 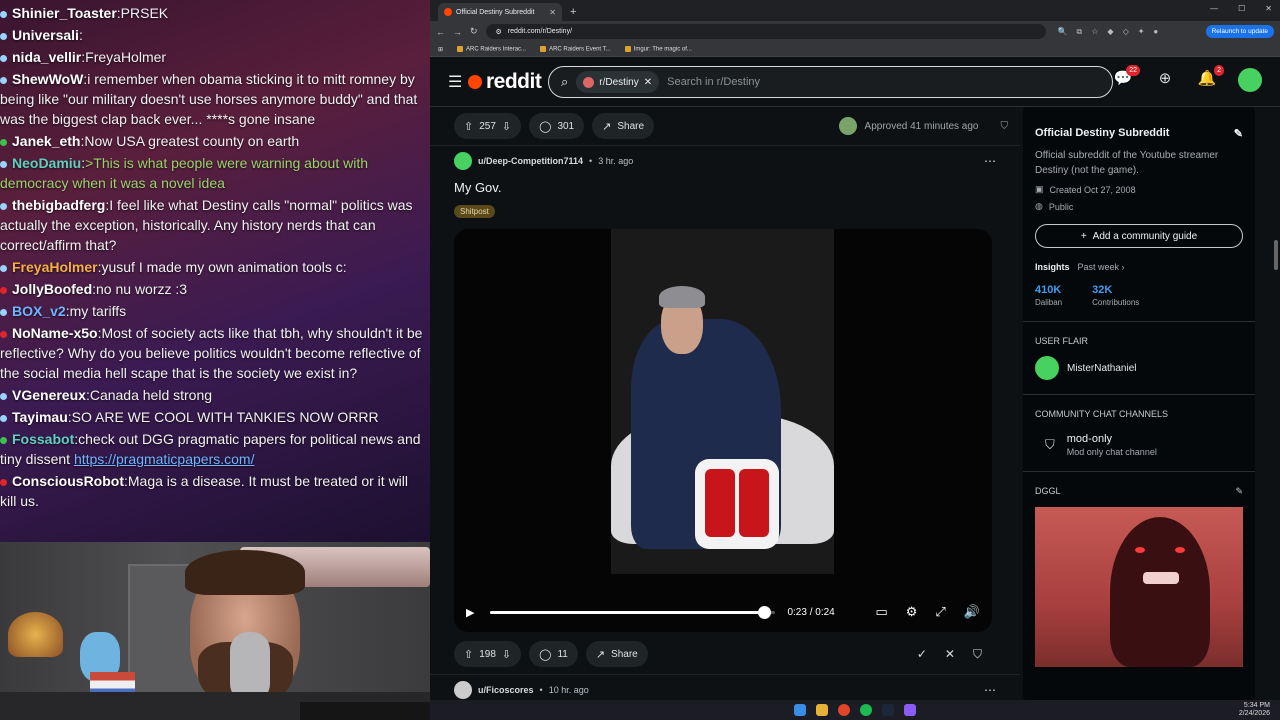 What do you see at coordinates (633, 612) in the screenshot?
I see `video-progress` at bounding box center [633, 612].